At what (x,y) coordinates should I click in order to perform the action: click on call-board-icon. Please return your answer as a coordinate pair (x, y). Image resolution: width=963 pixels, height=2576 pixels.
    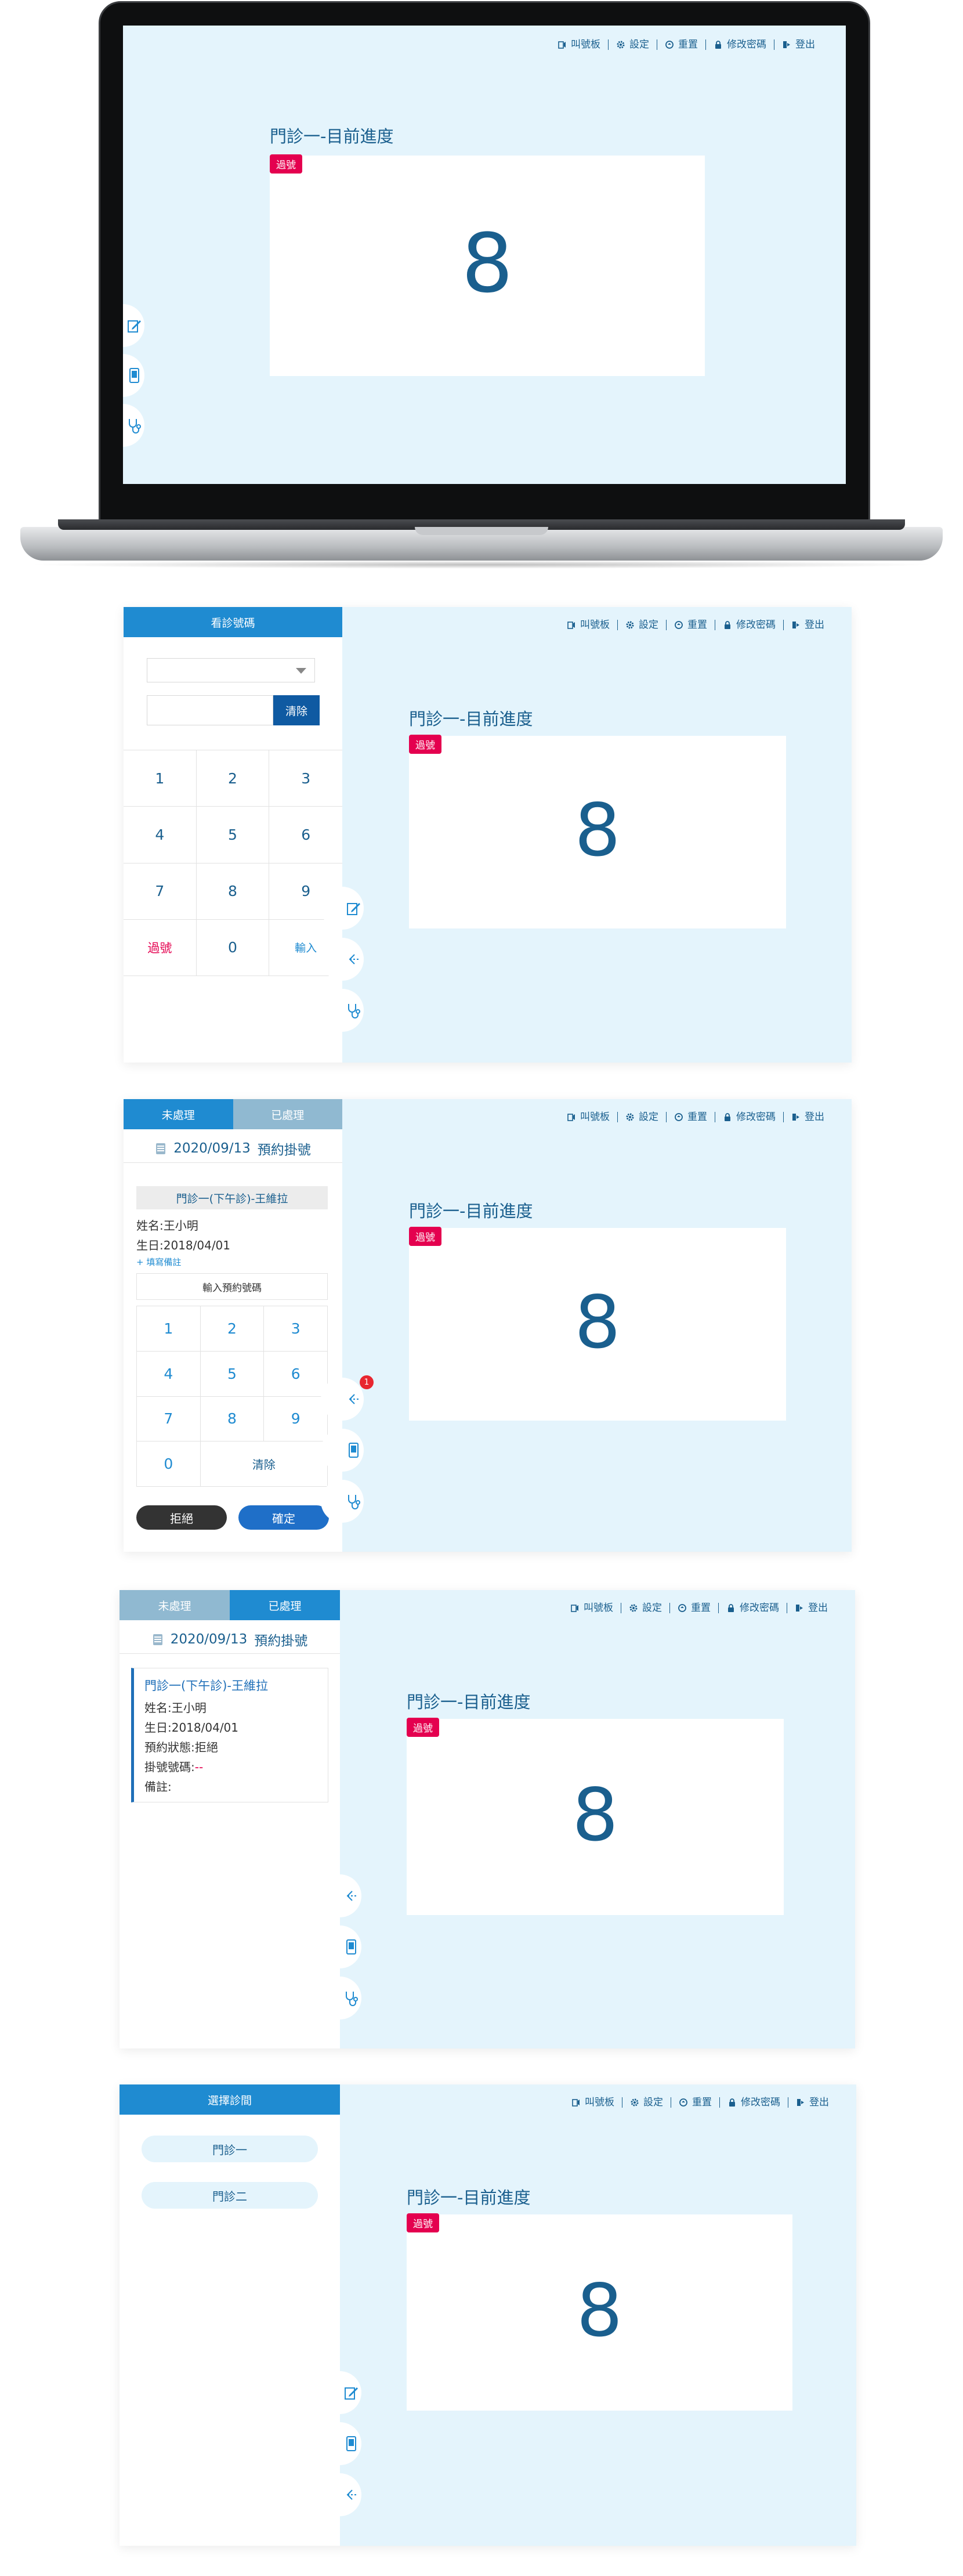
    Looking at the image, I should click on (576, 2103).